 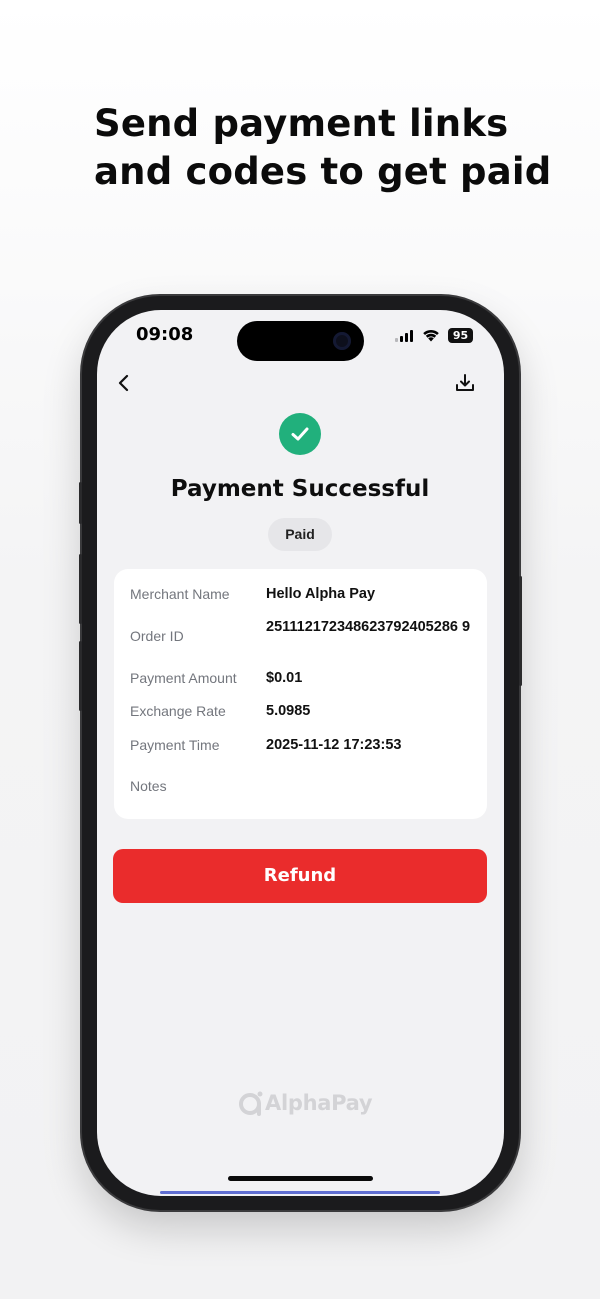 What do you see at coordinates (323, 171) in the screenshot?
I see `headline-line-2: and codes to get paid` at bounding box center [323, 171].